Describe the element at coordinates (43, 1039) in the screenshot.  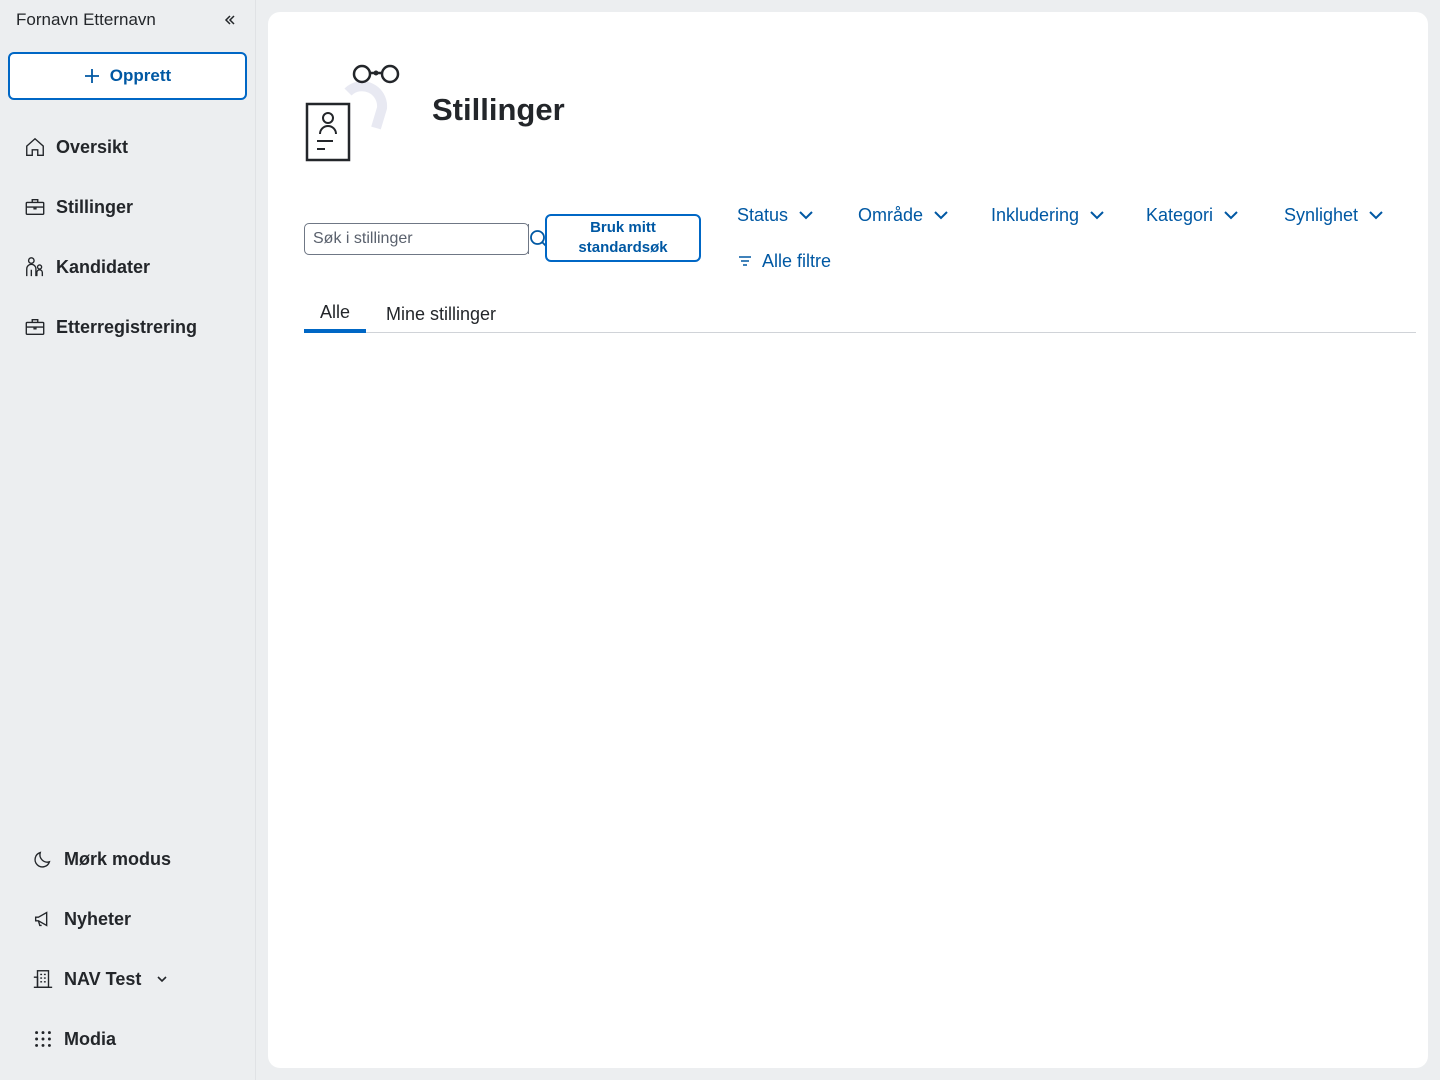
I see `grid-icon` at that location.